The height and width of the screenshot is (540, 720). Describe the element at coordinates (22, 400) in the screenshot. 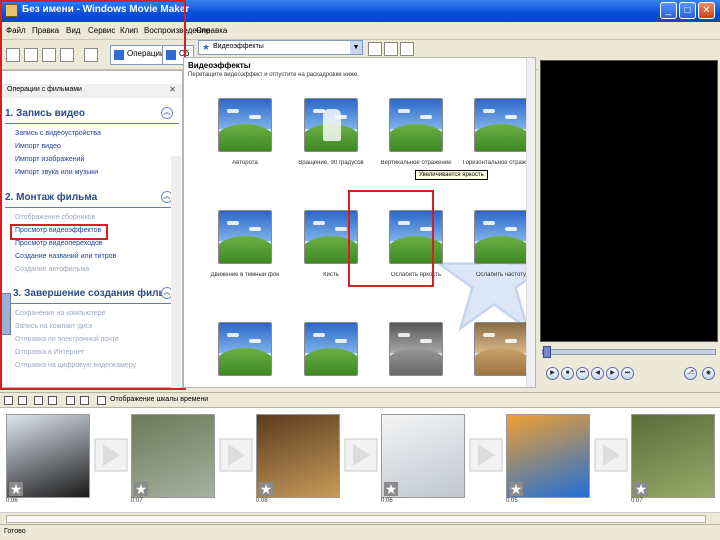

I see `narrate-icon` at that location.